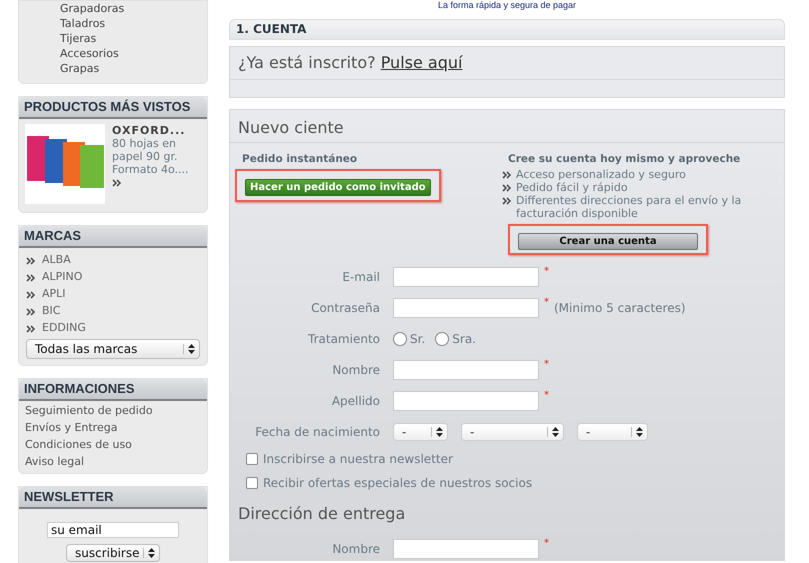 The width and height of the screenshot is (809, 563). Describe the element at coordinates (507, 126) in the screenshot. I see `panel-heading: Nuevo ciente` at that location.